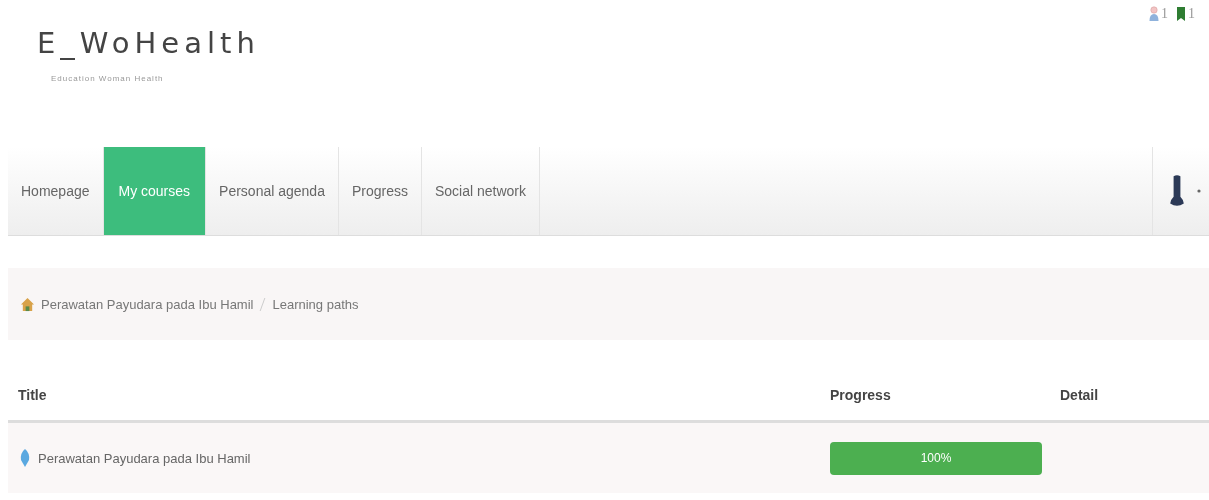 This screenshot has height=500, width=1209. What do you see at coordinates (147, 304) in the screenshot?
I see `breadcrumb-link: Perawatan Payudara pada Ibu Hamil` at bounding box center [147, 304].